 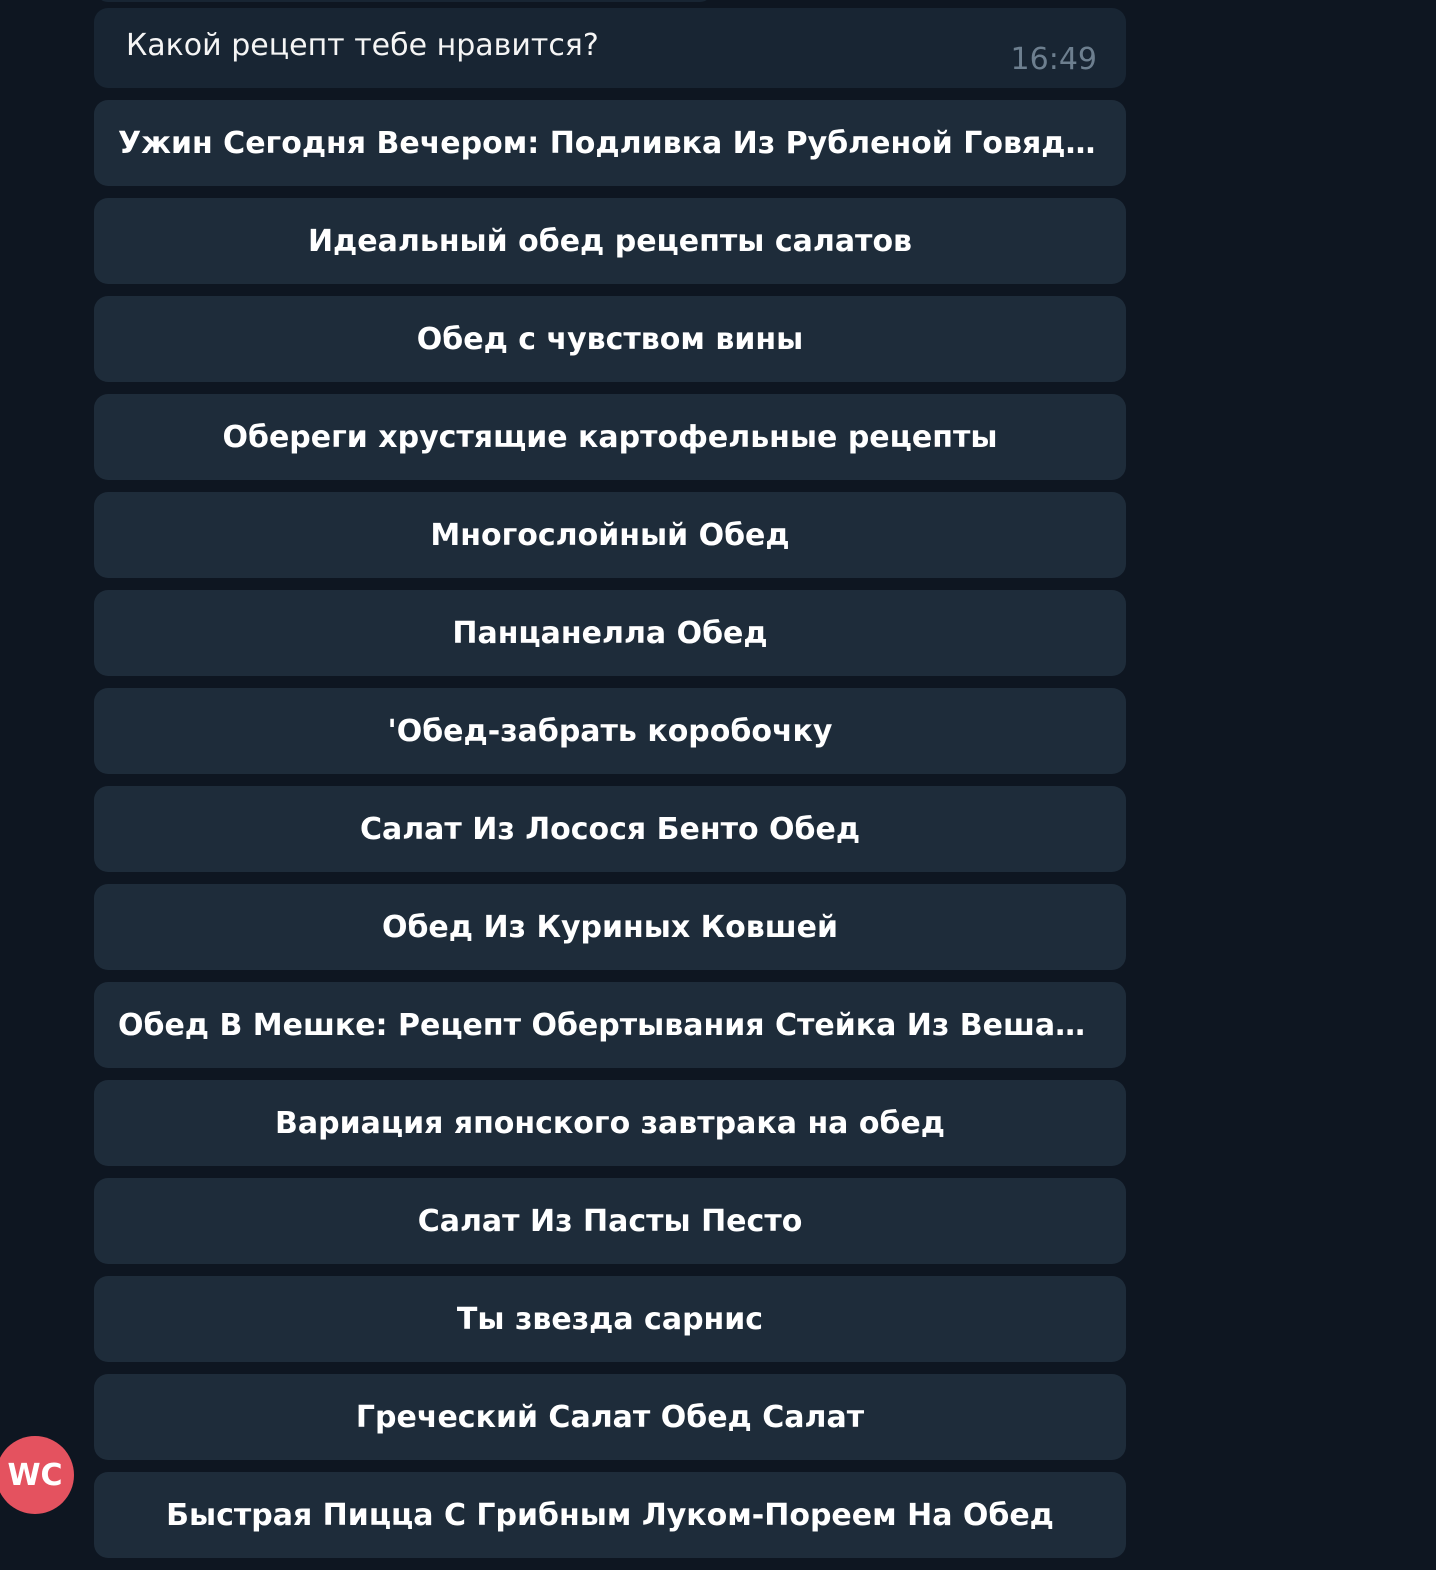 I want to click on keyboard-button-label: Греческий Салат Обед Салат, so click(x=610, y=1417).